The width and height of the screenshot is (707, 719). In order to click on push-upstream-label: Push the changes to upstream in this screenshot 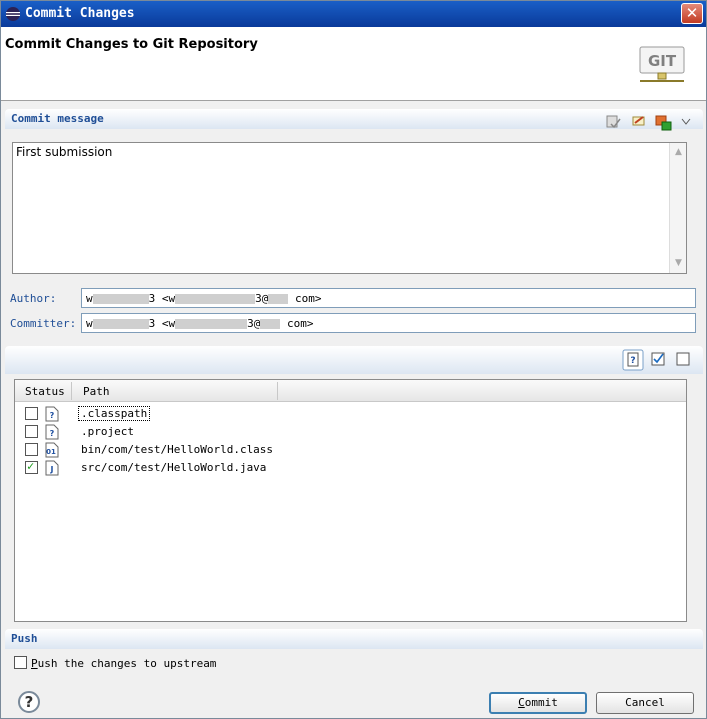, I will do `click(123, 663)`.